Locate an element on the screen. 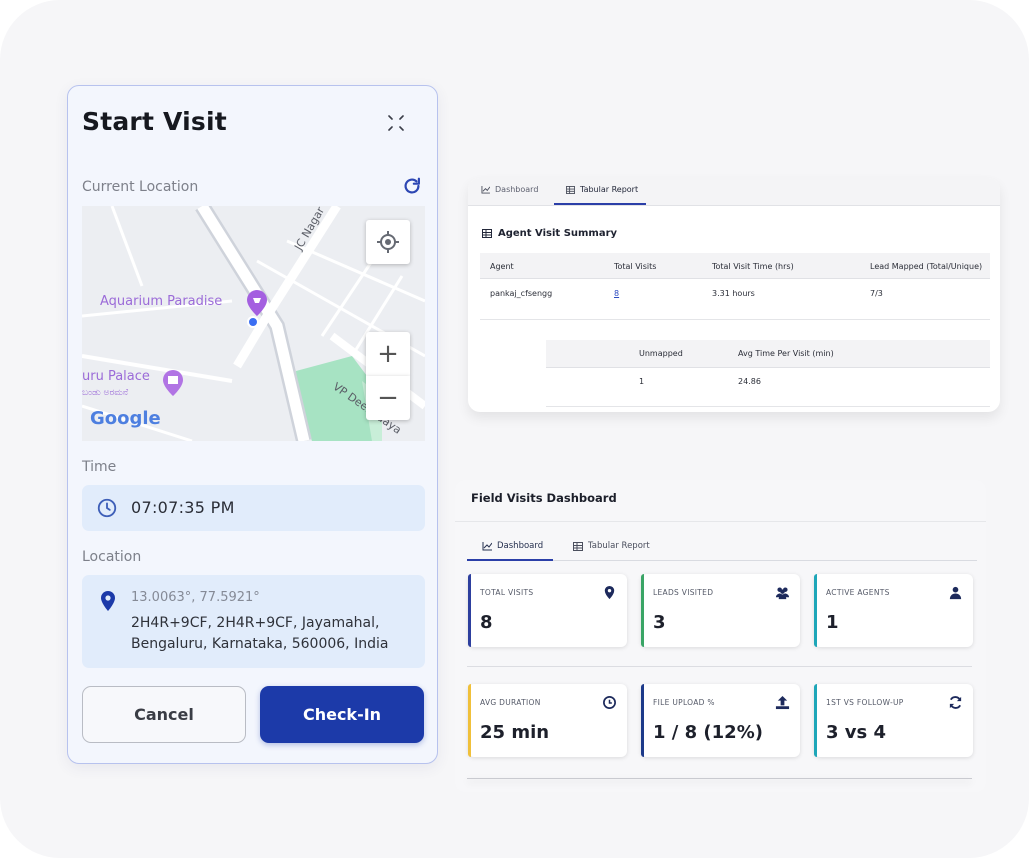  time-field: 07:07:35 PM is located at coordinates (253, 508).